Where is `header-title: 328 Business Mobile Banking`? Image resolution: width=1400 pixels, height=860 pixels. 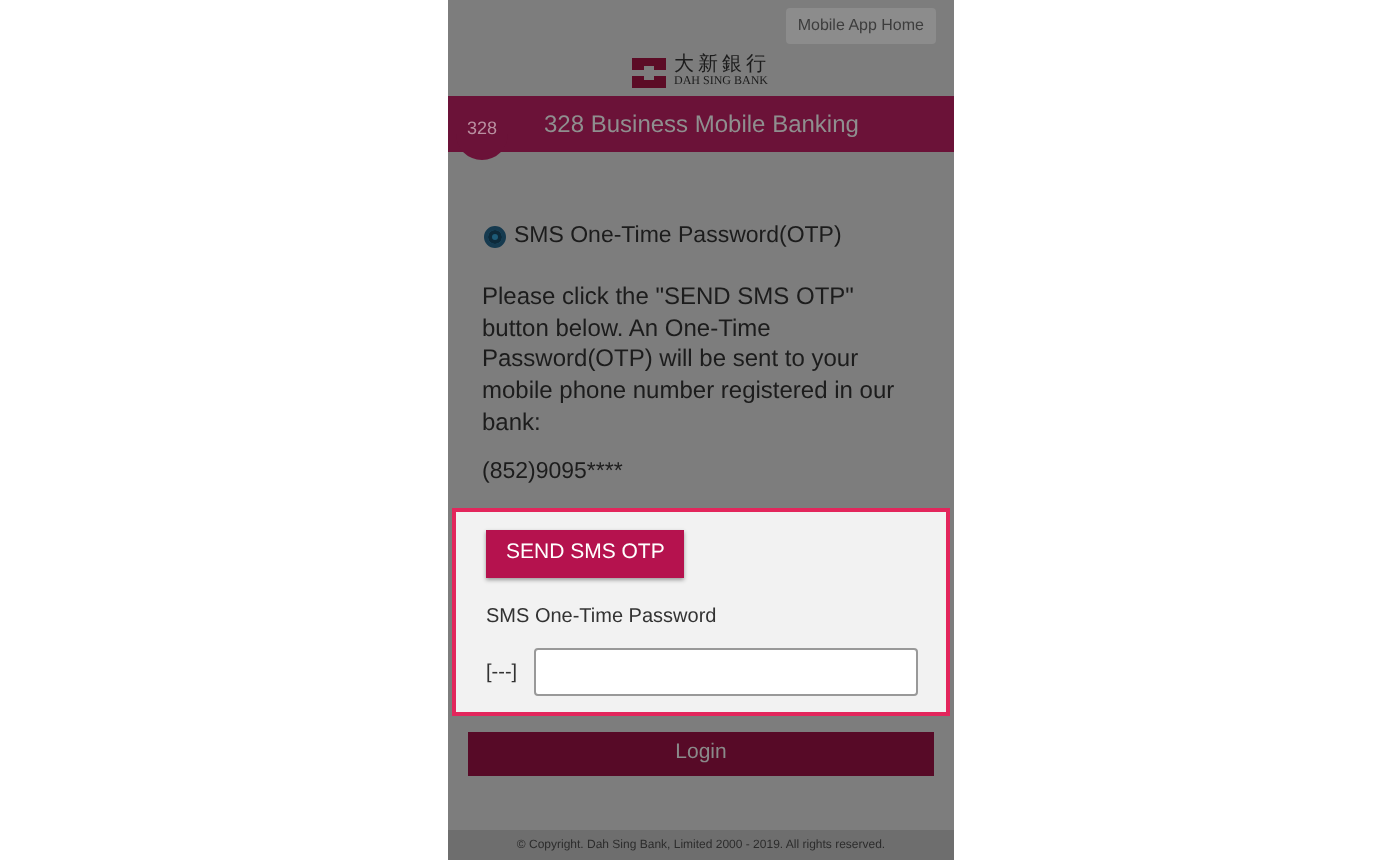
header-title: 328 Business Mobile Banking is located at coordinates (701, 125).